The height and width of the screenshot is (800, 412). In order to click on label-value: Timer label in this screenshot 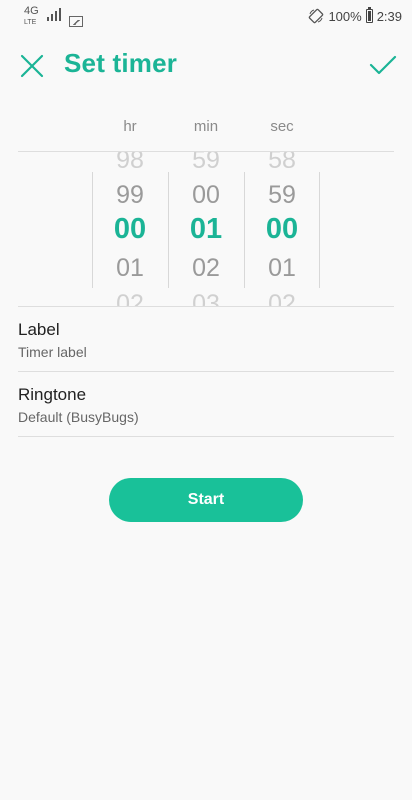, I will do `click(52, 352)`.